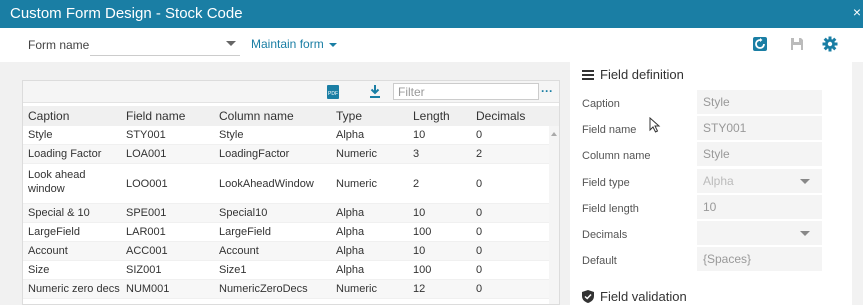 The width and height of the screenshot is (863, 305). I want to click on decimals-label: Decimals, so click(605, 235).